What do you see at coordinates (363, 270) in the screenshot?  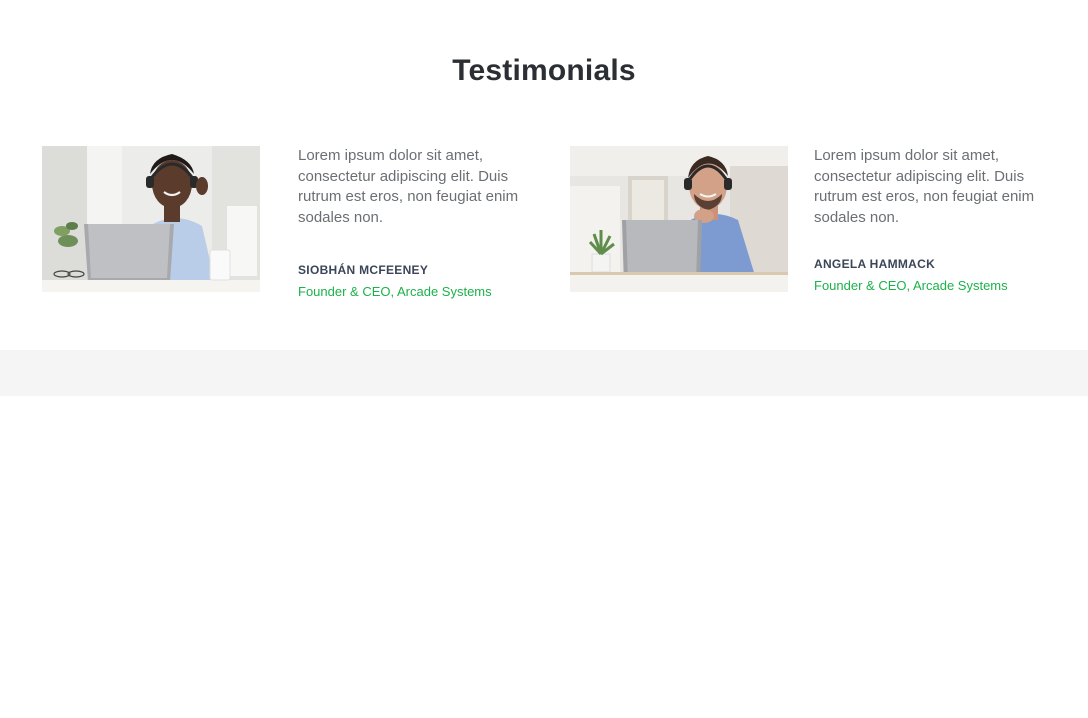 I see `testimonial-author-name: SIOBHÁN MCFEENEY` at bounding box center [363, 270].